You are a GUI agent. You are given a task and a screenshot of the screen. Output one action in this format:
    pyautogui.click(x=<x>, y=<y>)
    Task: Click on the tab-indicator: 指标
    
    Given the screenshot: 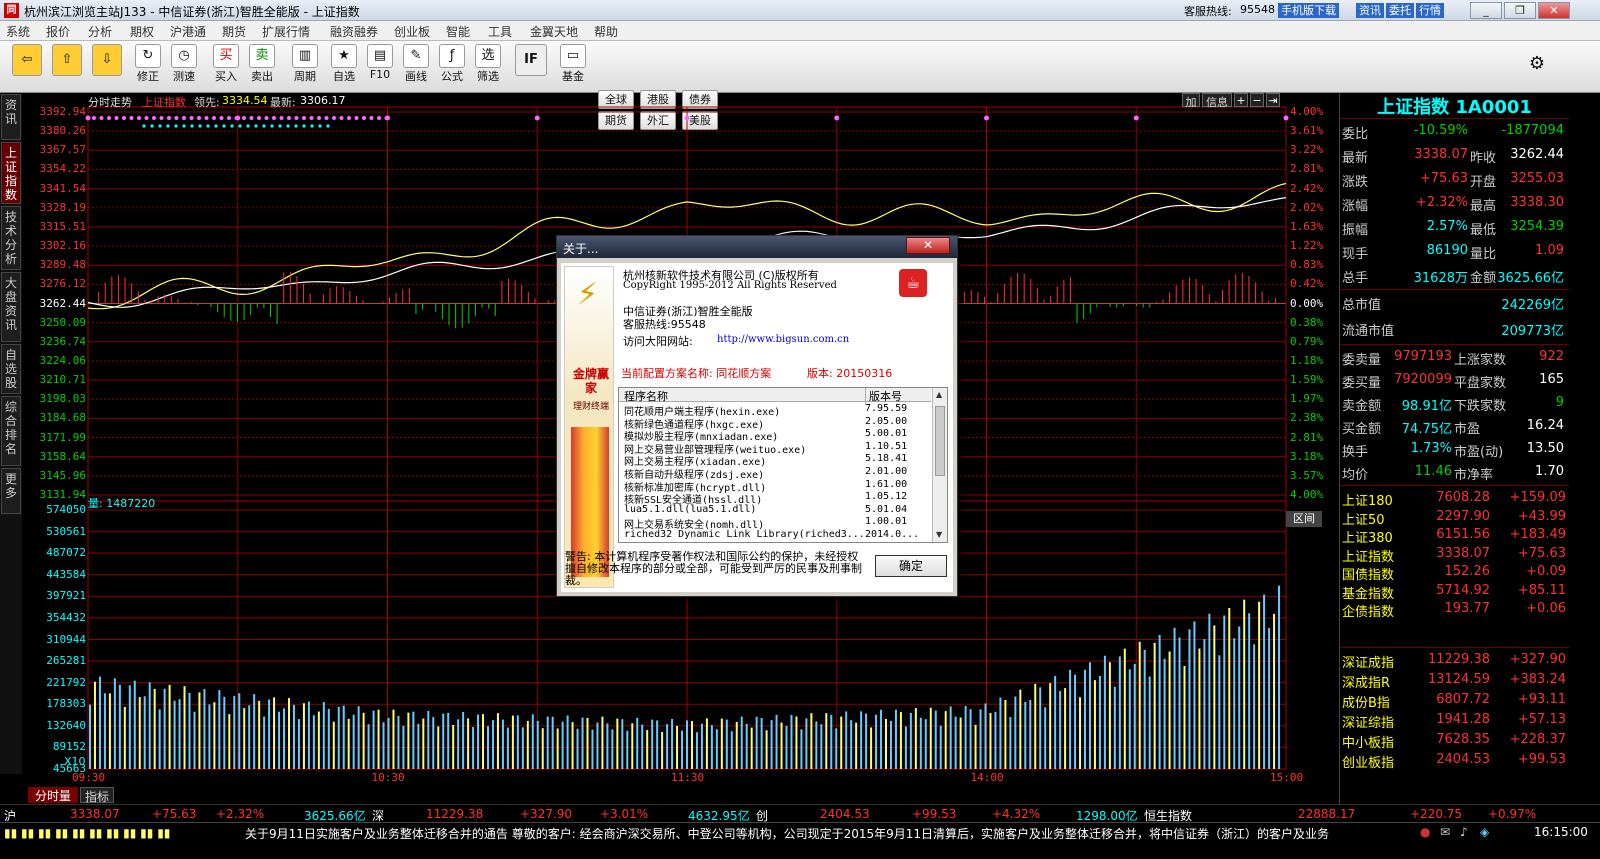 What is the action you would take?
    pyautogui.click(x=97, y=795)
    